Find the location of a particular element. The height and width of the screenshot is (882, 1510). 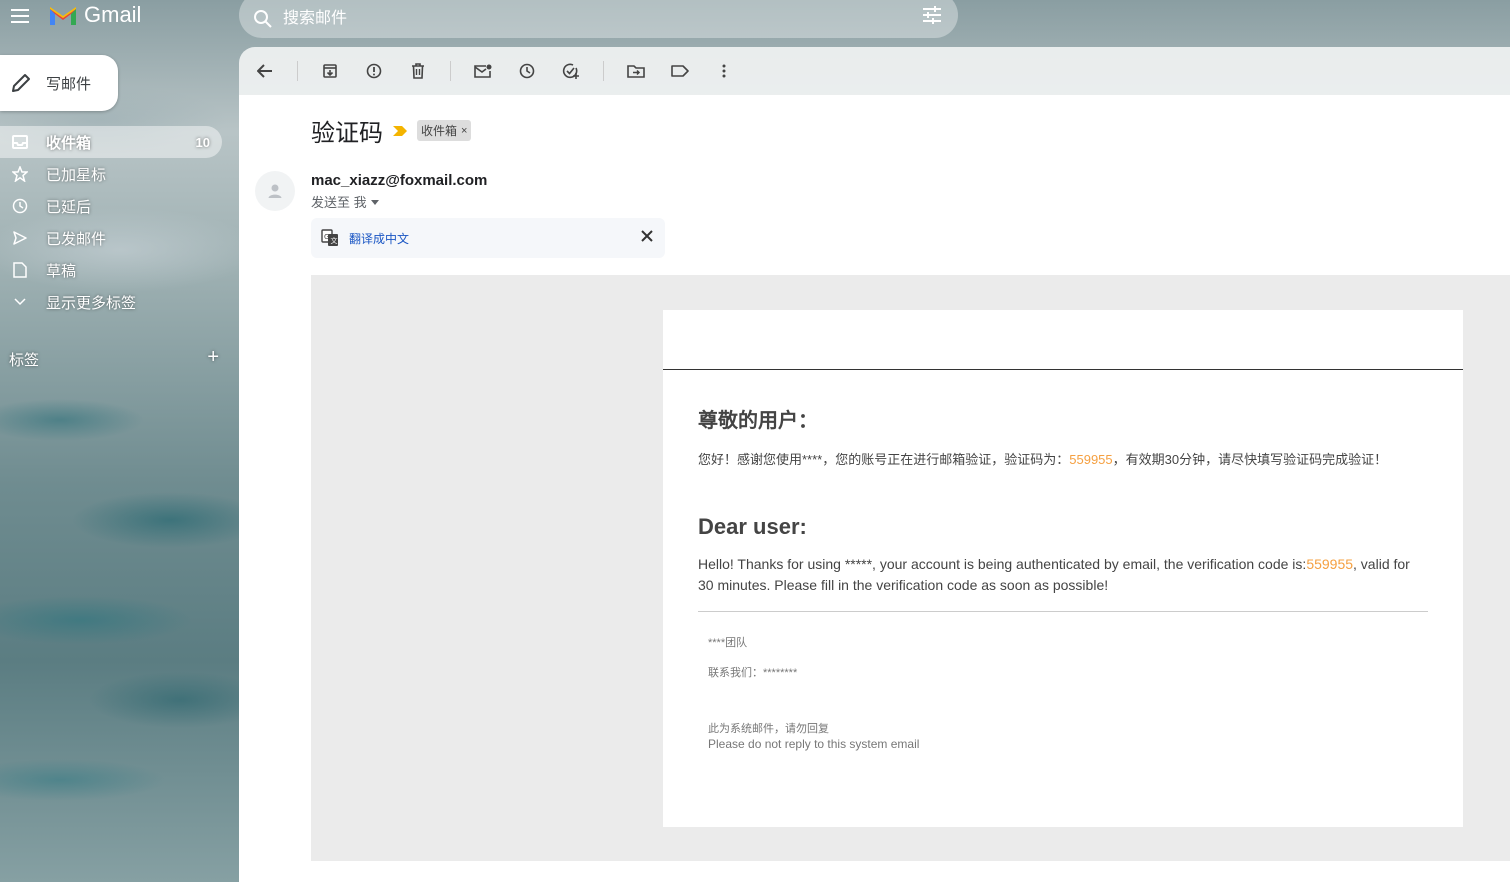

move-to-icon is located at coordinates (636, 71).